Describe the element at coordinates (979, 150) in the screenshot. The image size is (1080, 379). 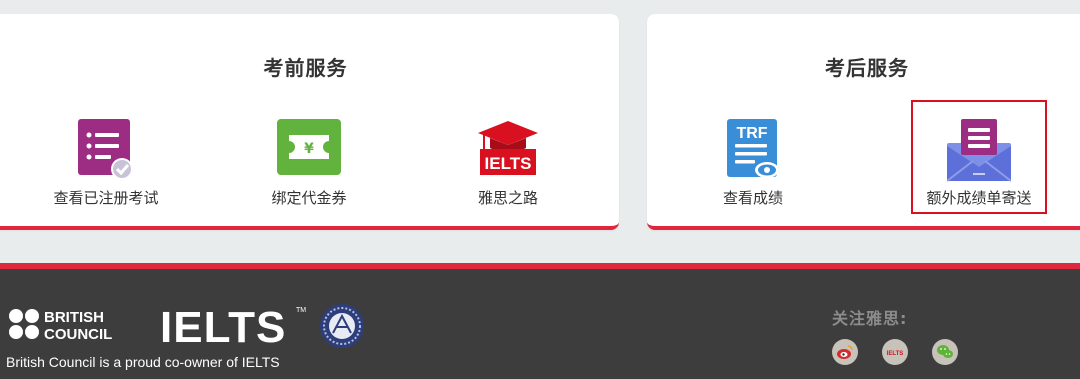
I see `mail-transcript-icon` at that location.